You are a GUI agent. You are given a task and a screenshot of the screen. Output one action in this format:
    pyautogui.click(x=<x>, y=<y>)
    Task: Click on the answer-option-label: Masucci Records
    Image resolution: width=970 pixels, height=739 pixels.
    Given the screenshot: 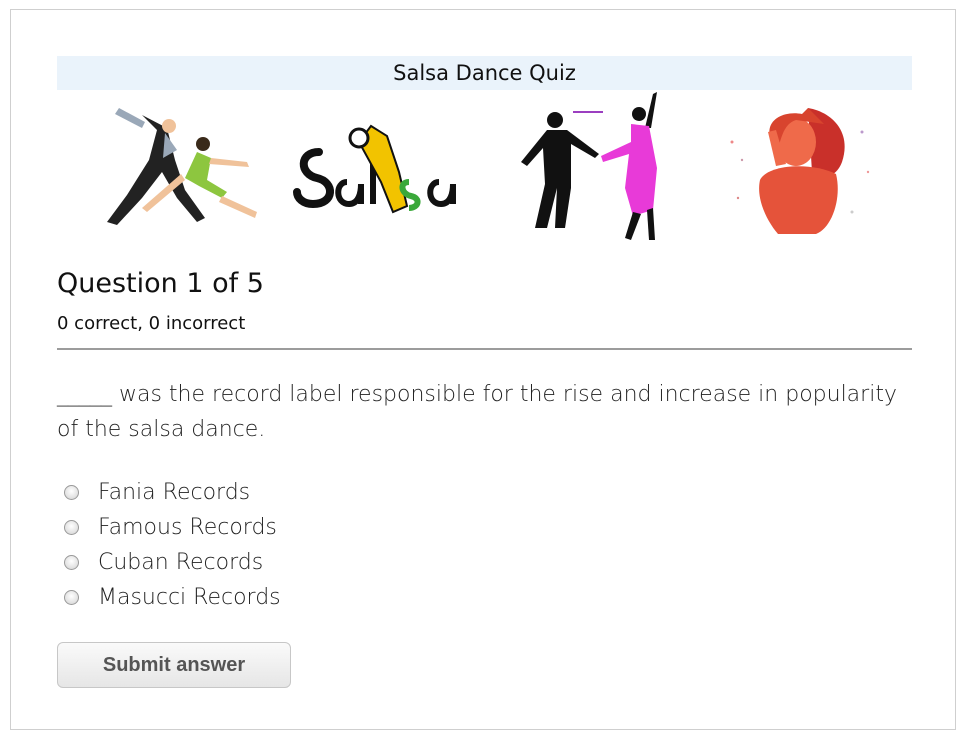 What is the action you would take?
    pyautogui.click(x=189, y=597)
    